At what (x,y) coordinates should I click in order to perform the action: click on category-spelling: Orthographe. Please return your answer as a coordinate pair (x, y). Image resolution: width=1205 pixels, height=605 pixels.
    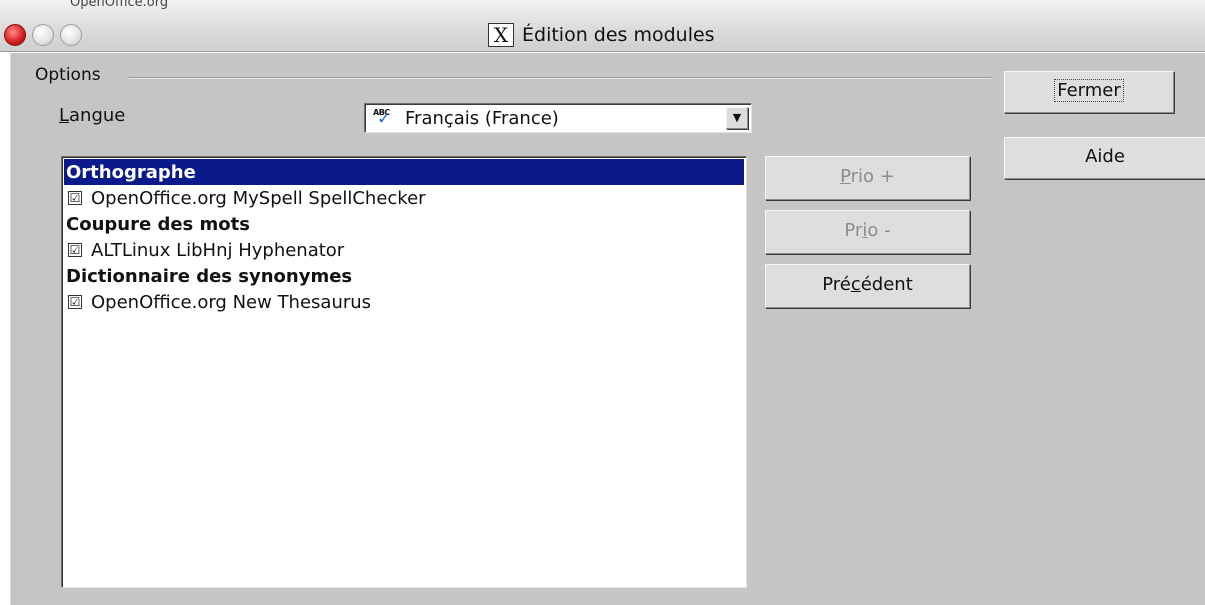
    Looking at the image, I should click on (404, 172).